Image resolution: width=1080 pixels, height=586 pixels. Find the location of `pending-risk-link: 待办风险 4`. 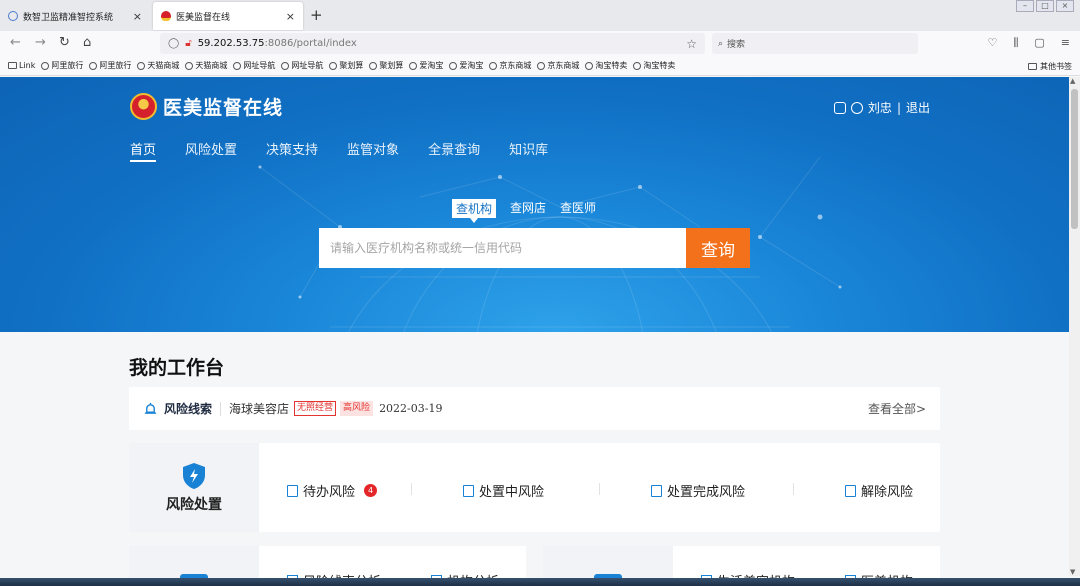

pending-risk-link: 待办风险 4 is located at coordinates (332, 490).